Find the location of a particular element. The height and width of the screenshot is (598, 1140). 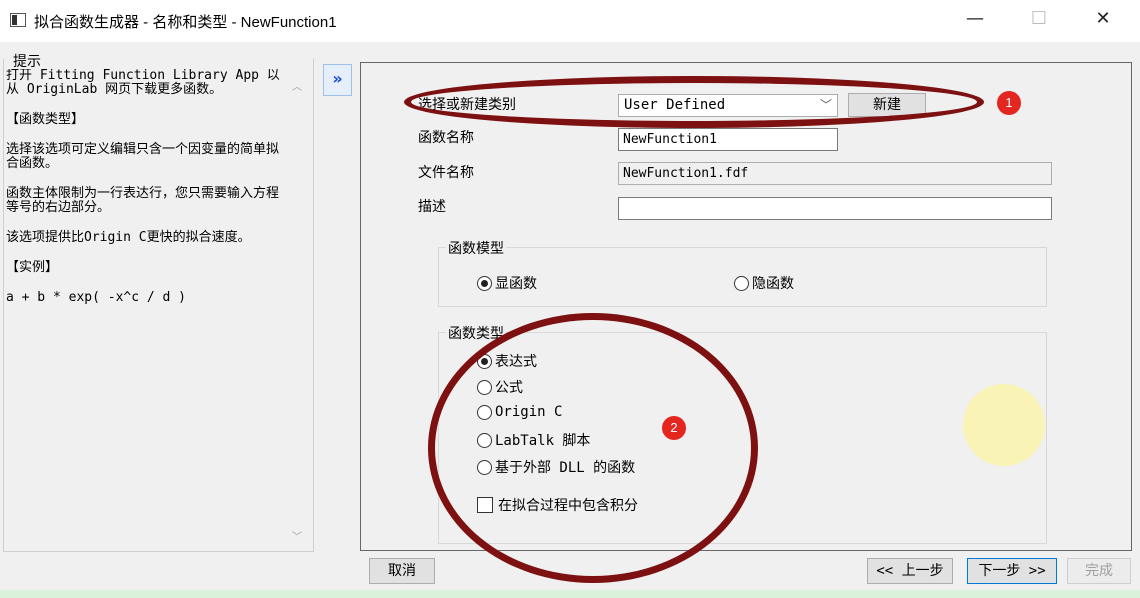

hint-paragraph: 选择该选项可定义编辑只含一个因变量的简单拟合函数。 is located at coordinates (143, 156).